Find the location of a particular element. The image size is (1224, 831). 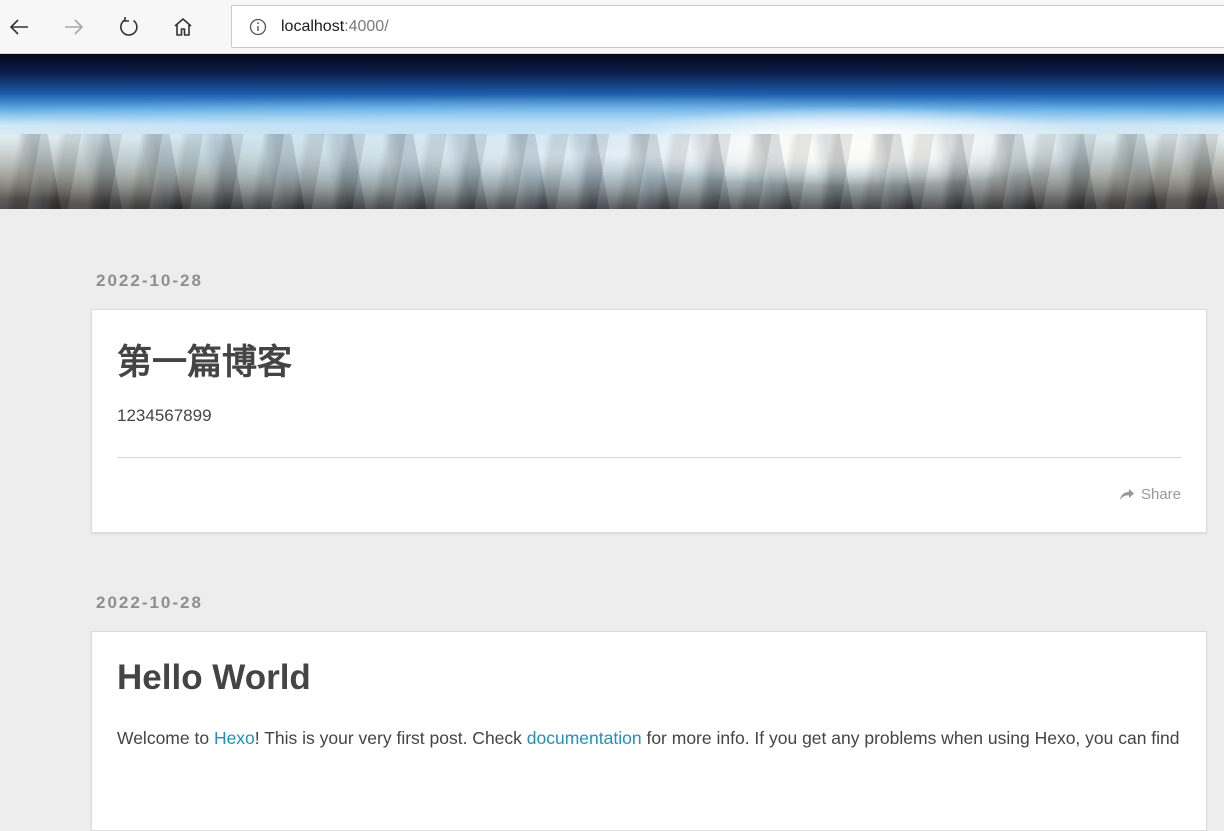

card-divider is located at coordinates (649, 457).